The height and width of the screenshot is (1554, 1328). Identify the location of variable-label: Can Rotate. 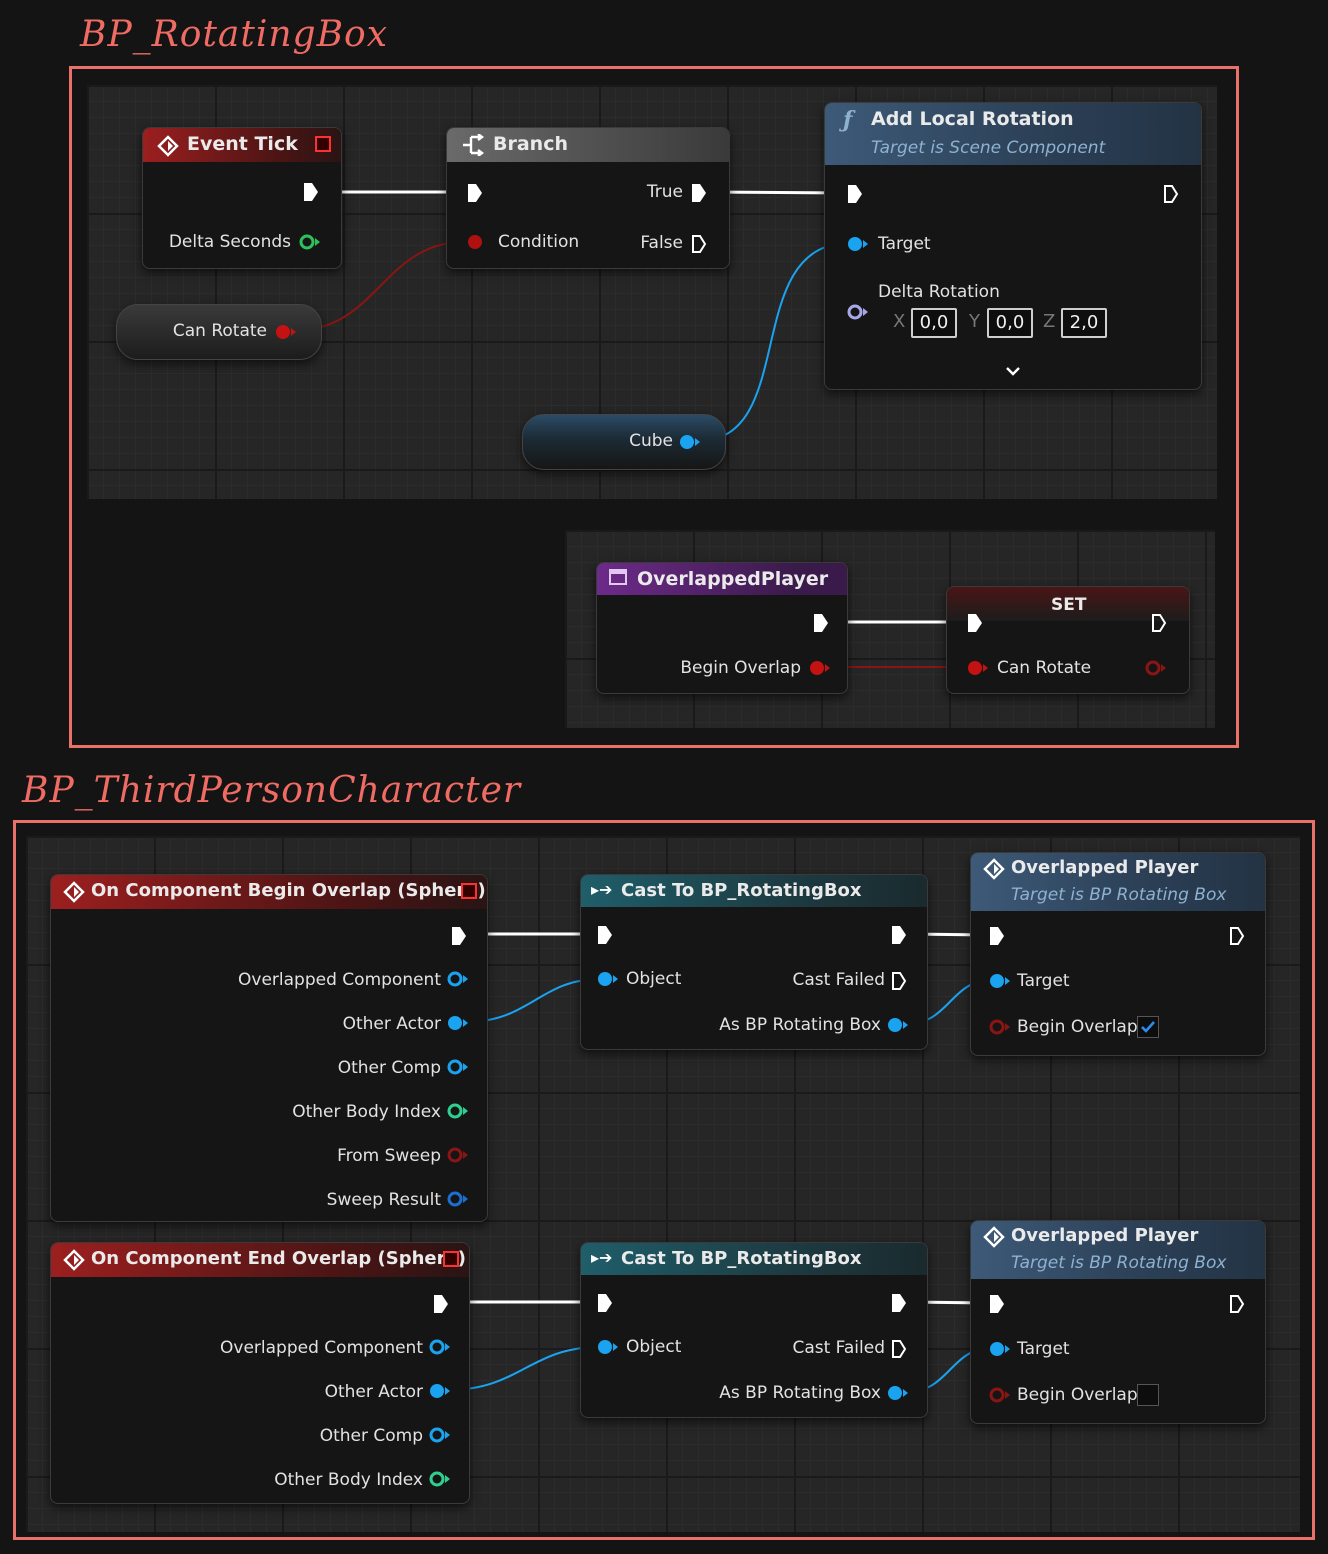
(219, 331).